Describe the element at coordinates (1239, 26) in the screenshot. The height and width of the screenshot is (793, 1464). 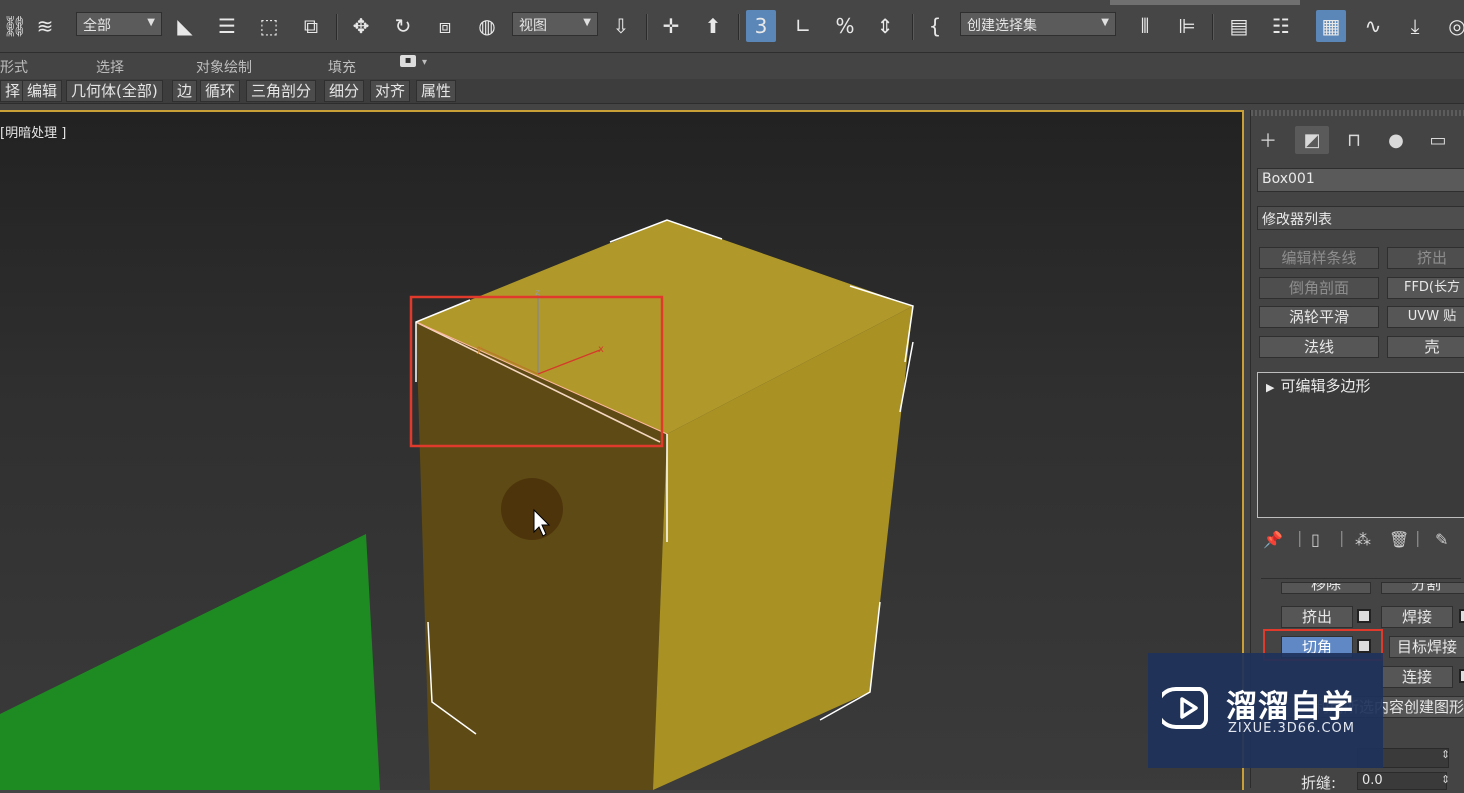
I see `layer-explorer-icon: ▤` at that location.